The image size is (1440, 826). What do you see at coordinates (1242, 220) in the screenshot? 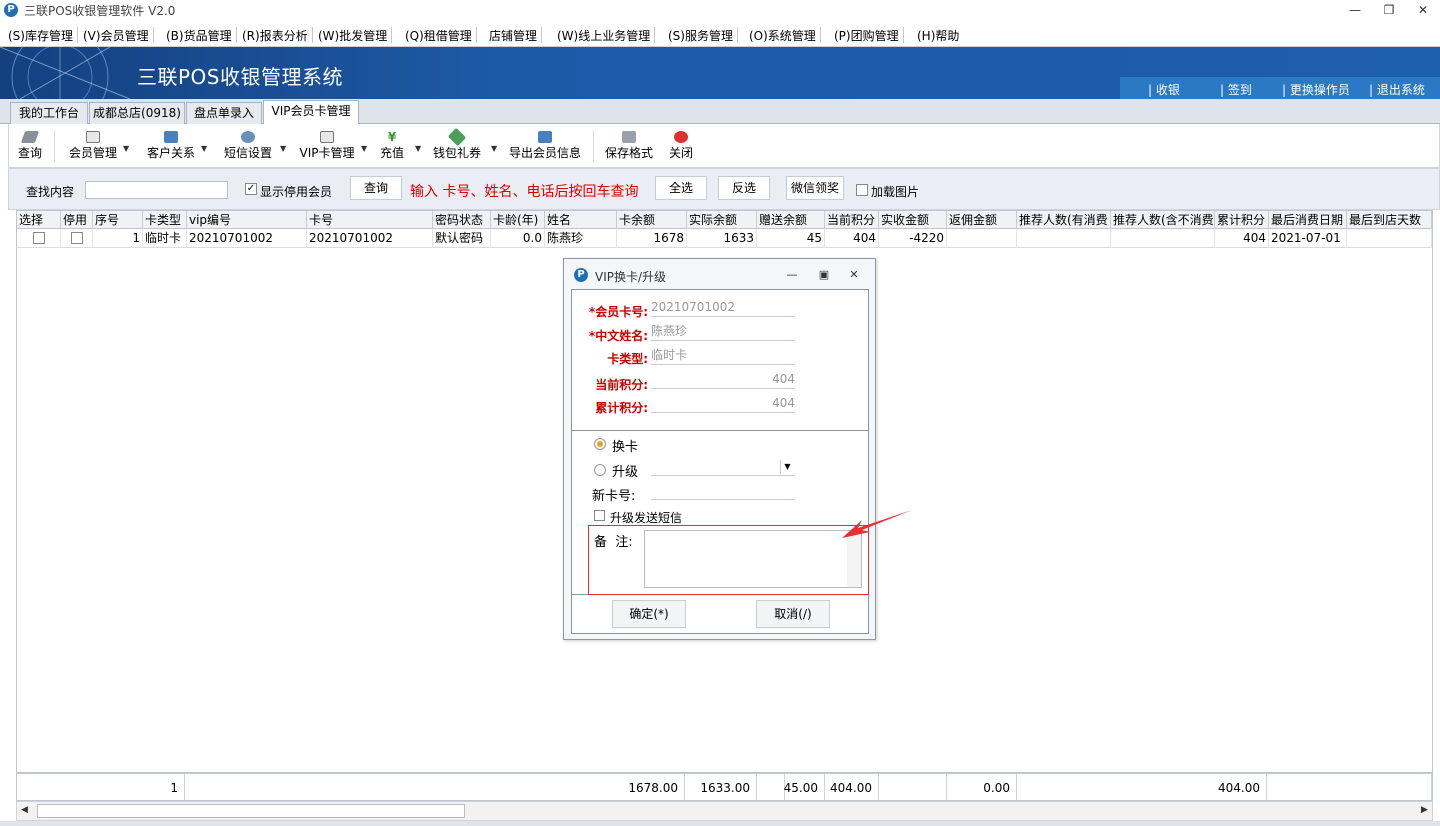
I see `grid-header-cell: 累计积分` at bounding box center [1242, 220].